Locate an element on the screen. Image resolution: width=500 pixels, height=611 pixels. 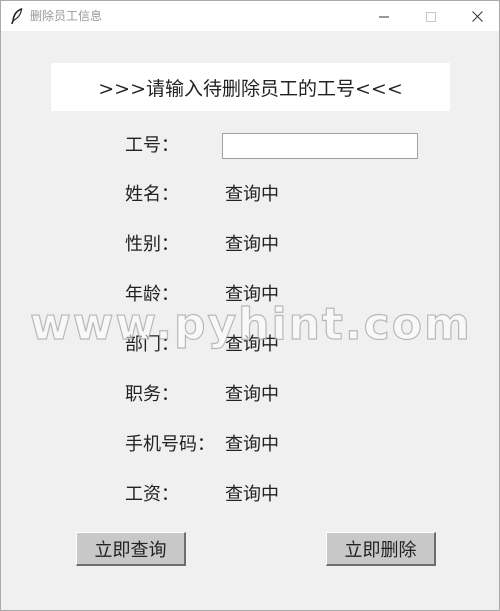
salary-value: 查询中 is located at coordinates (252, 494).